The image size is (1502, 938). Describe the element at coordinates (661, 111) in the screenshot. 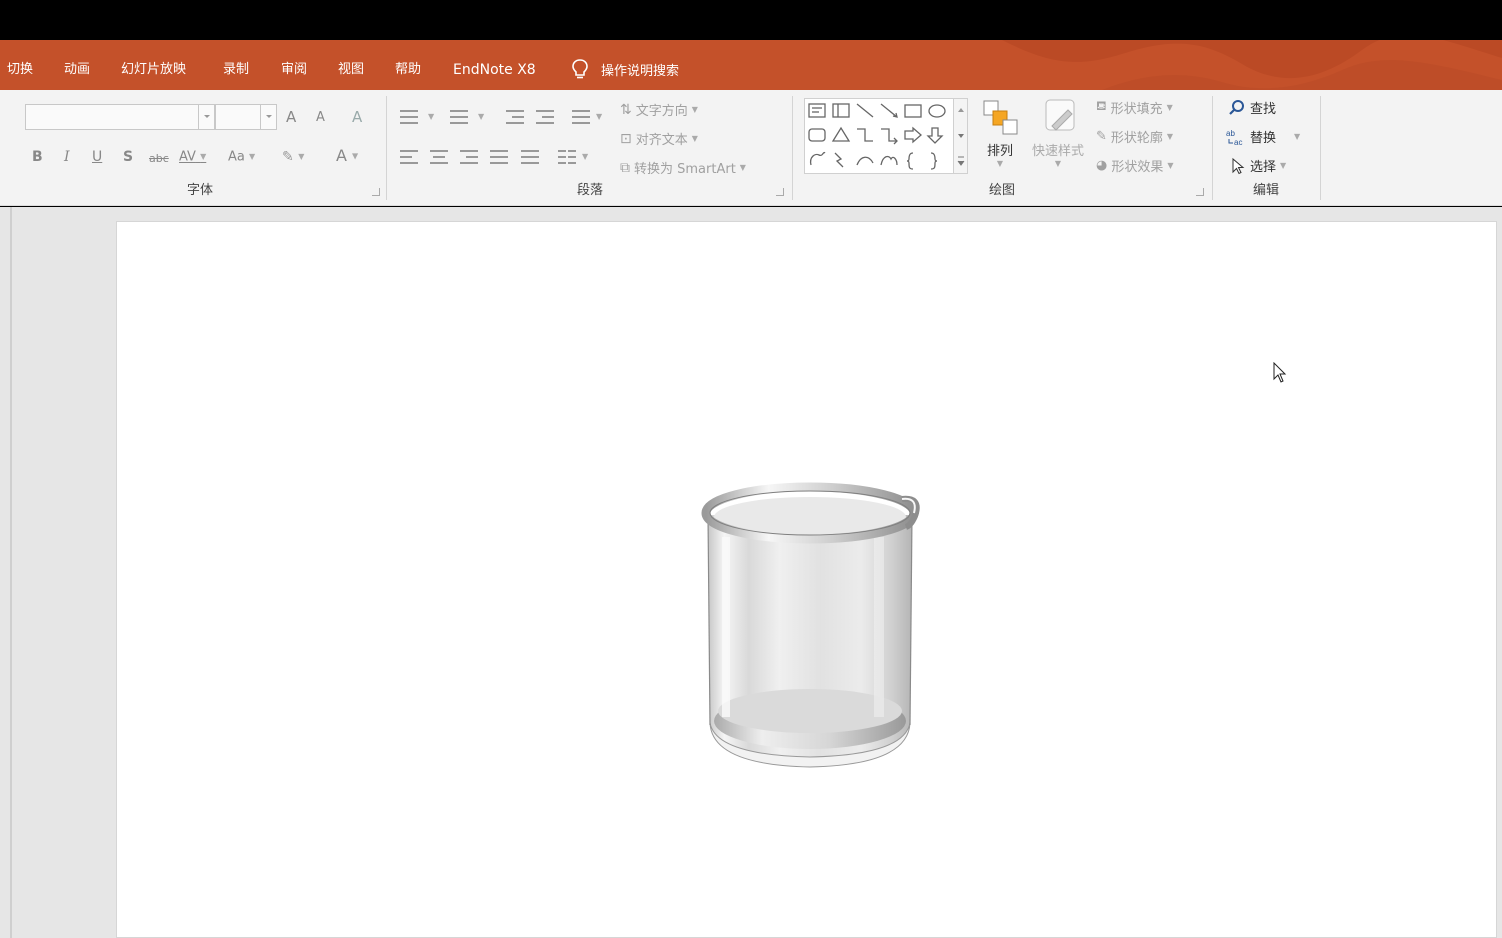

I see `text-direction-label: 文字方向` at that location.